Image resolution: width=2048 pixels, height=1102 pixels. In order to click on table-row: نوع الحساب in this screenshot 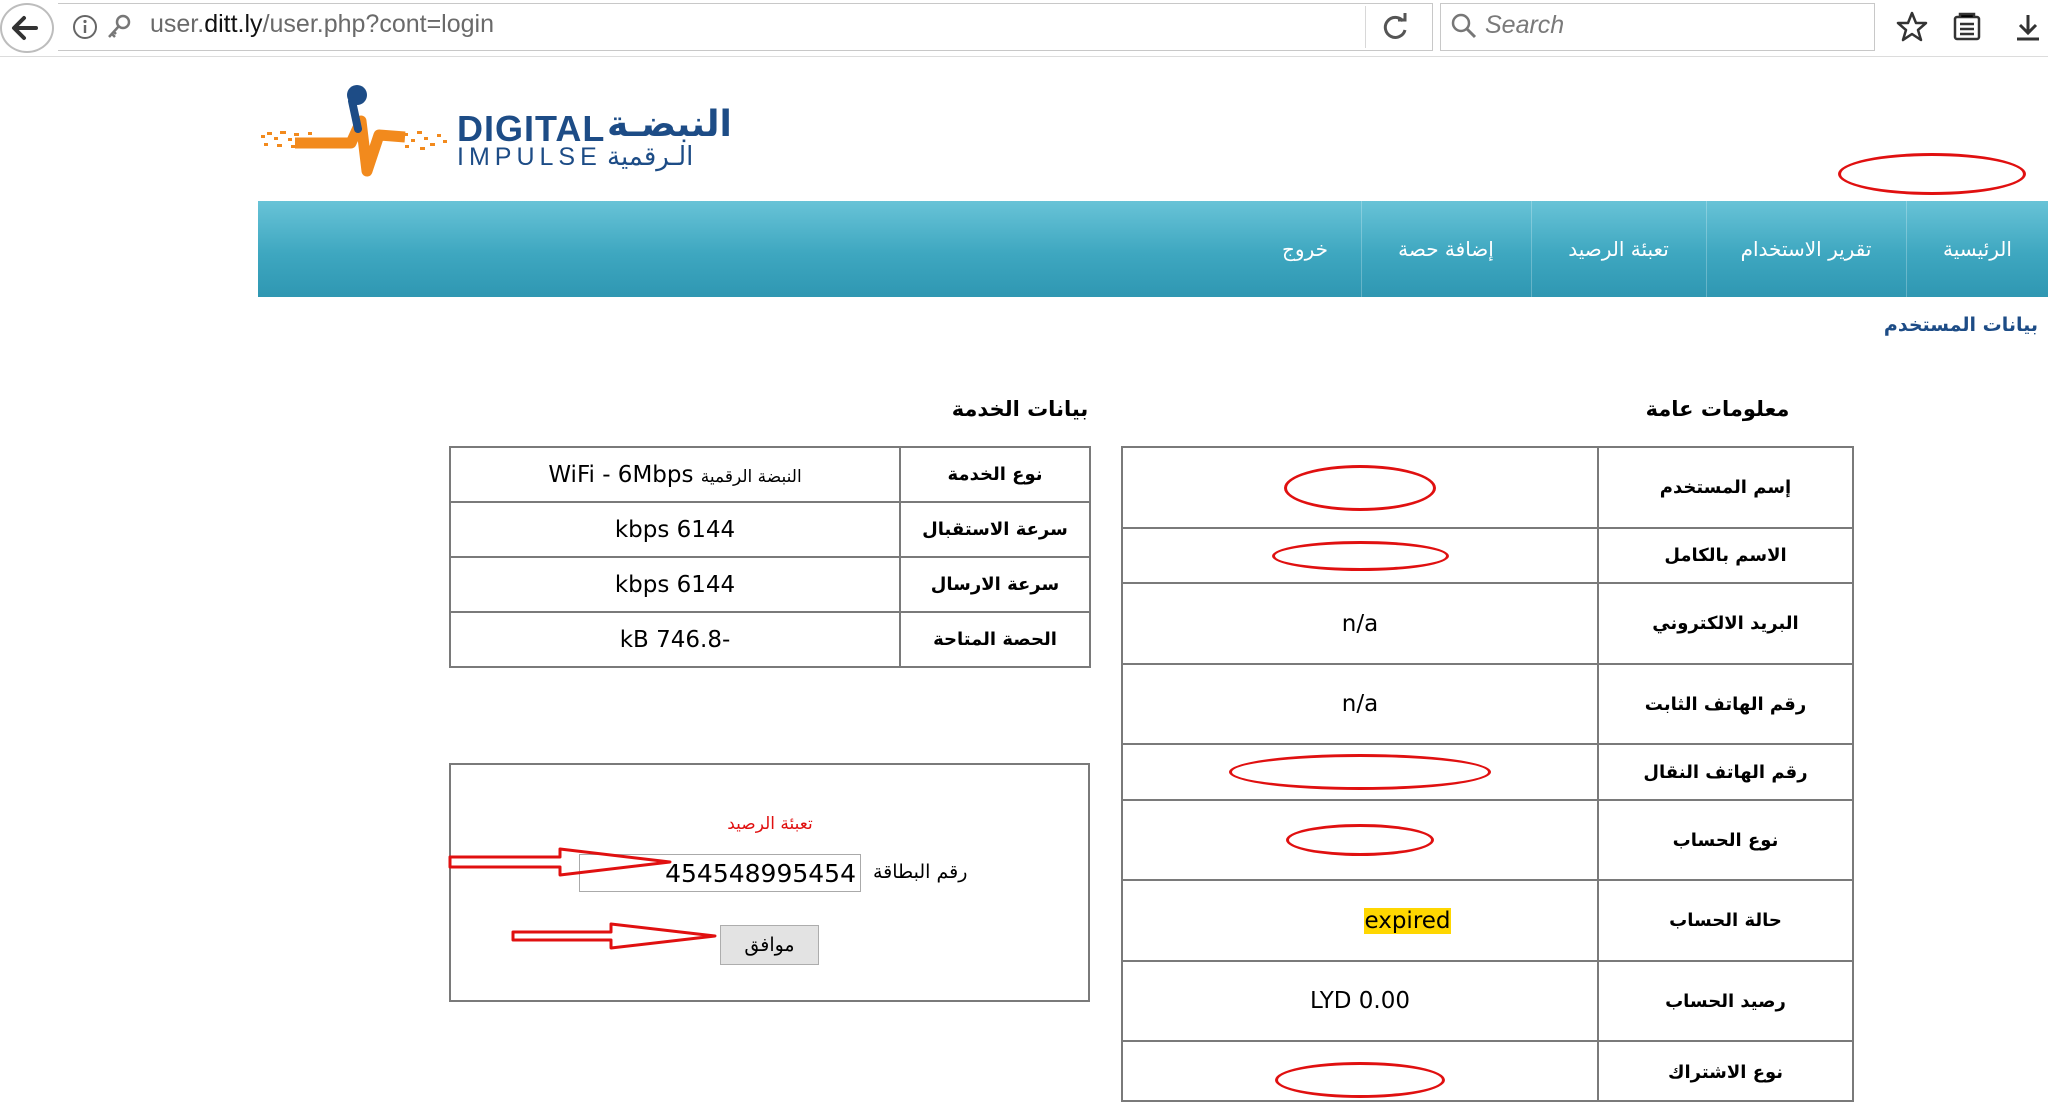, I will do `click(1487, 840)`.